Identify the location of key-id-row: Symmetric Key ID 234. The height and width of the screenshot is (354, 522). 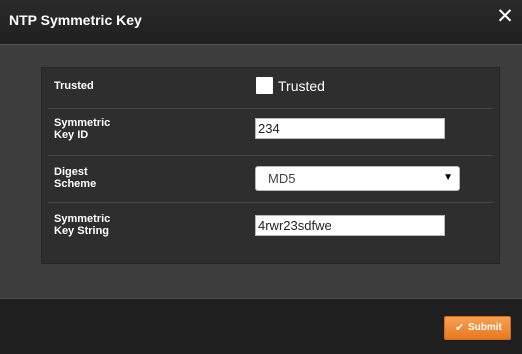
(270, 132).